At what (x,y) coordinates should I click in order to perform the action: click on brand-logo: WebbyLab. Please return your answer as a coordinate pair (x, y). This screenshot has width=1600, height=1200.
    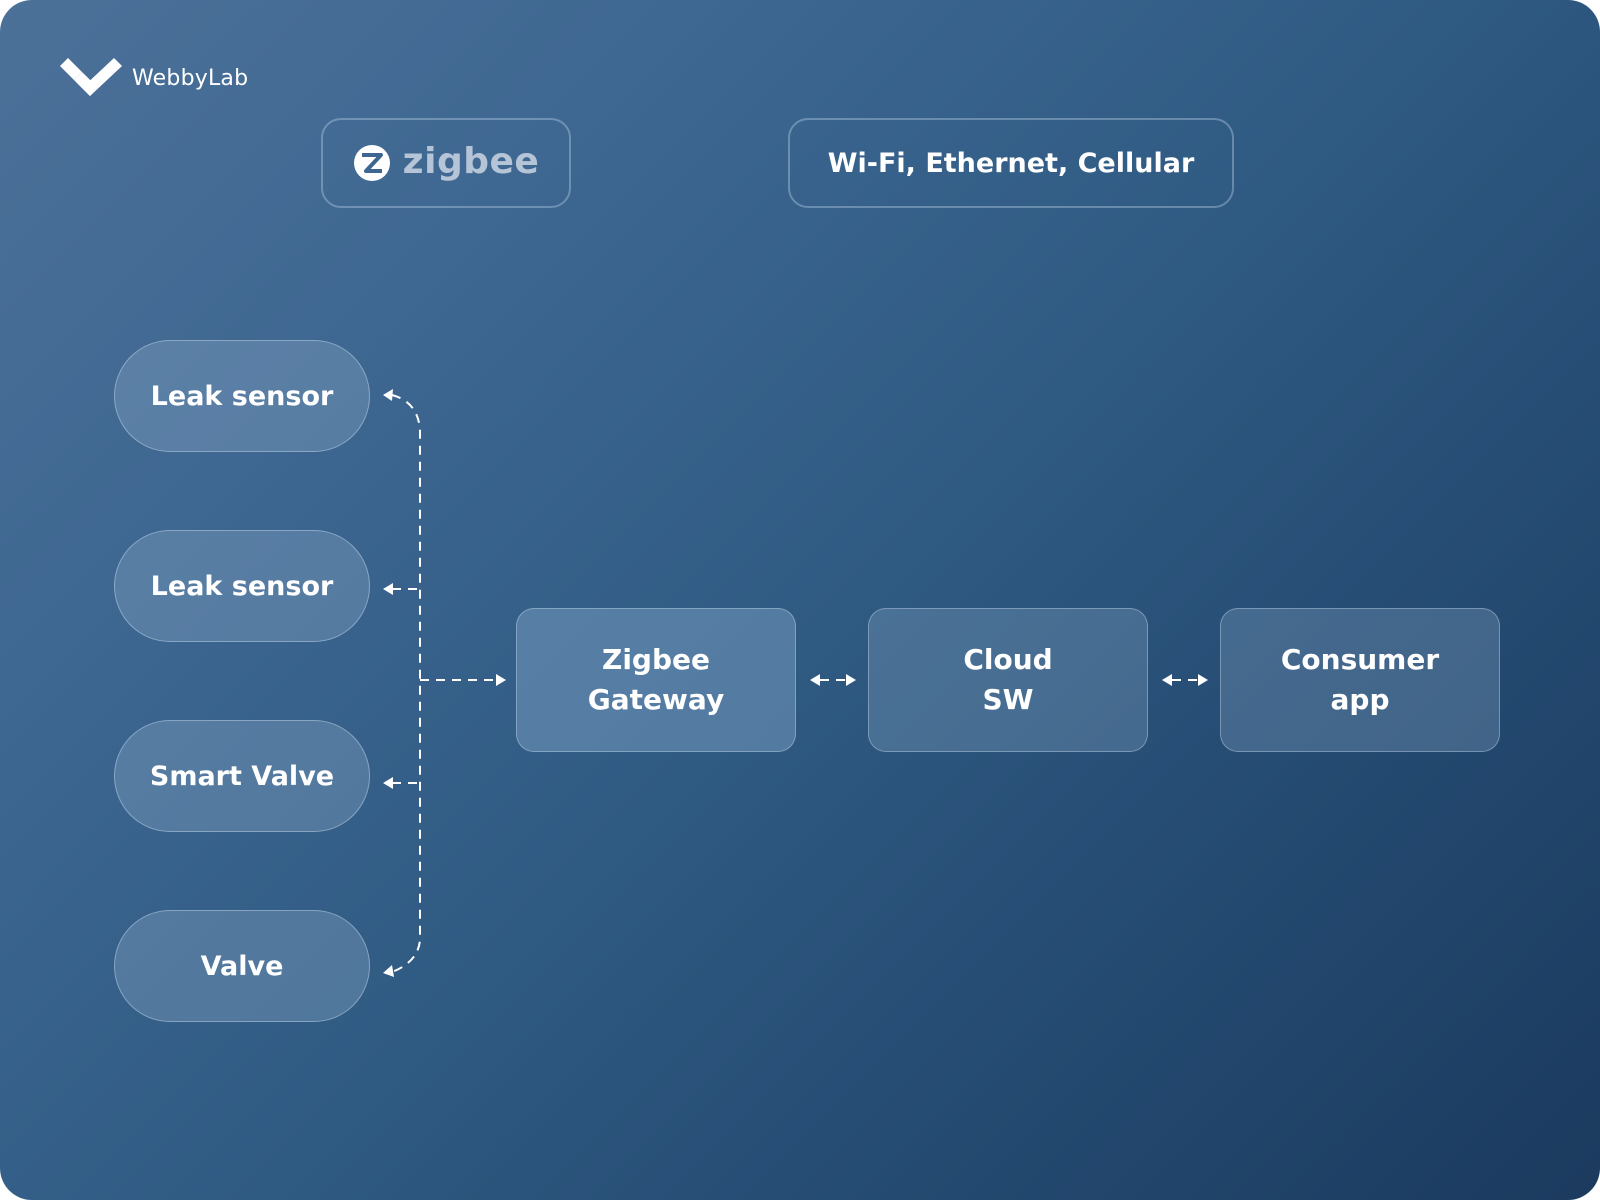
    Looking at the image, I should click on (153, 78).